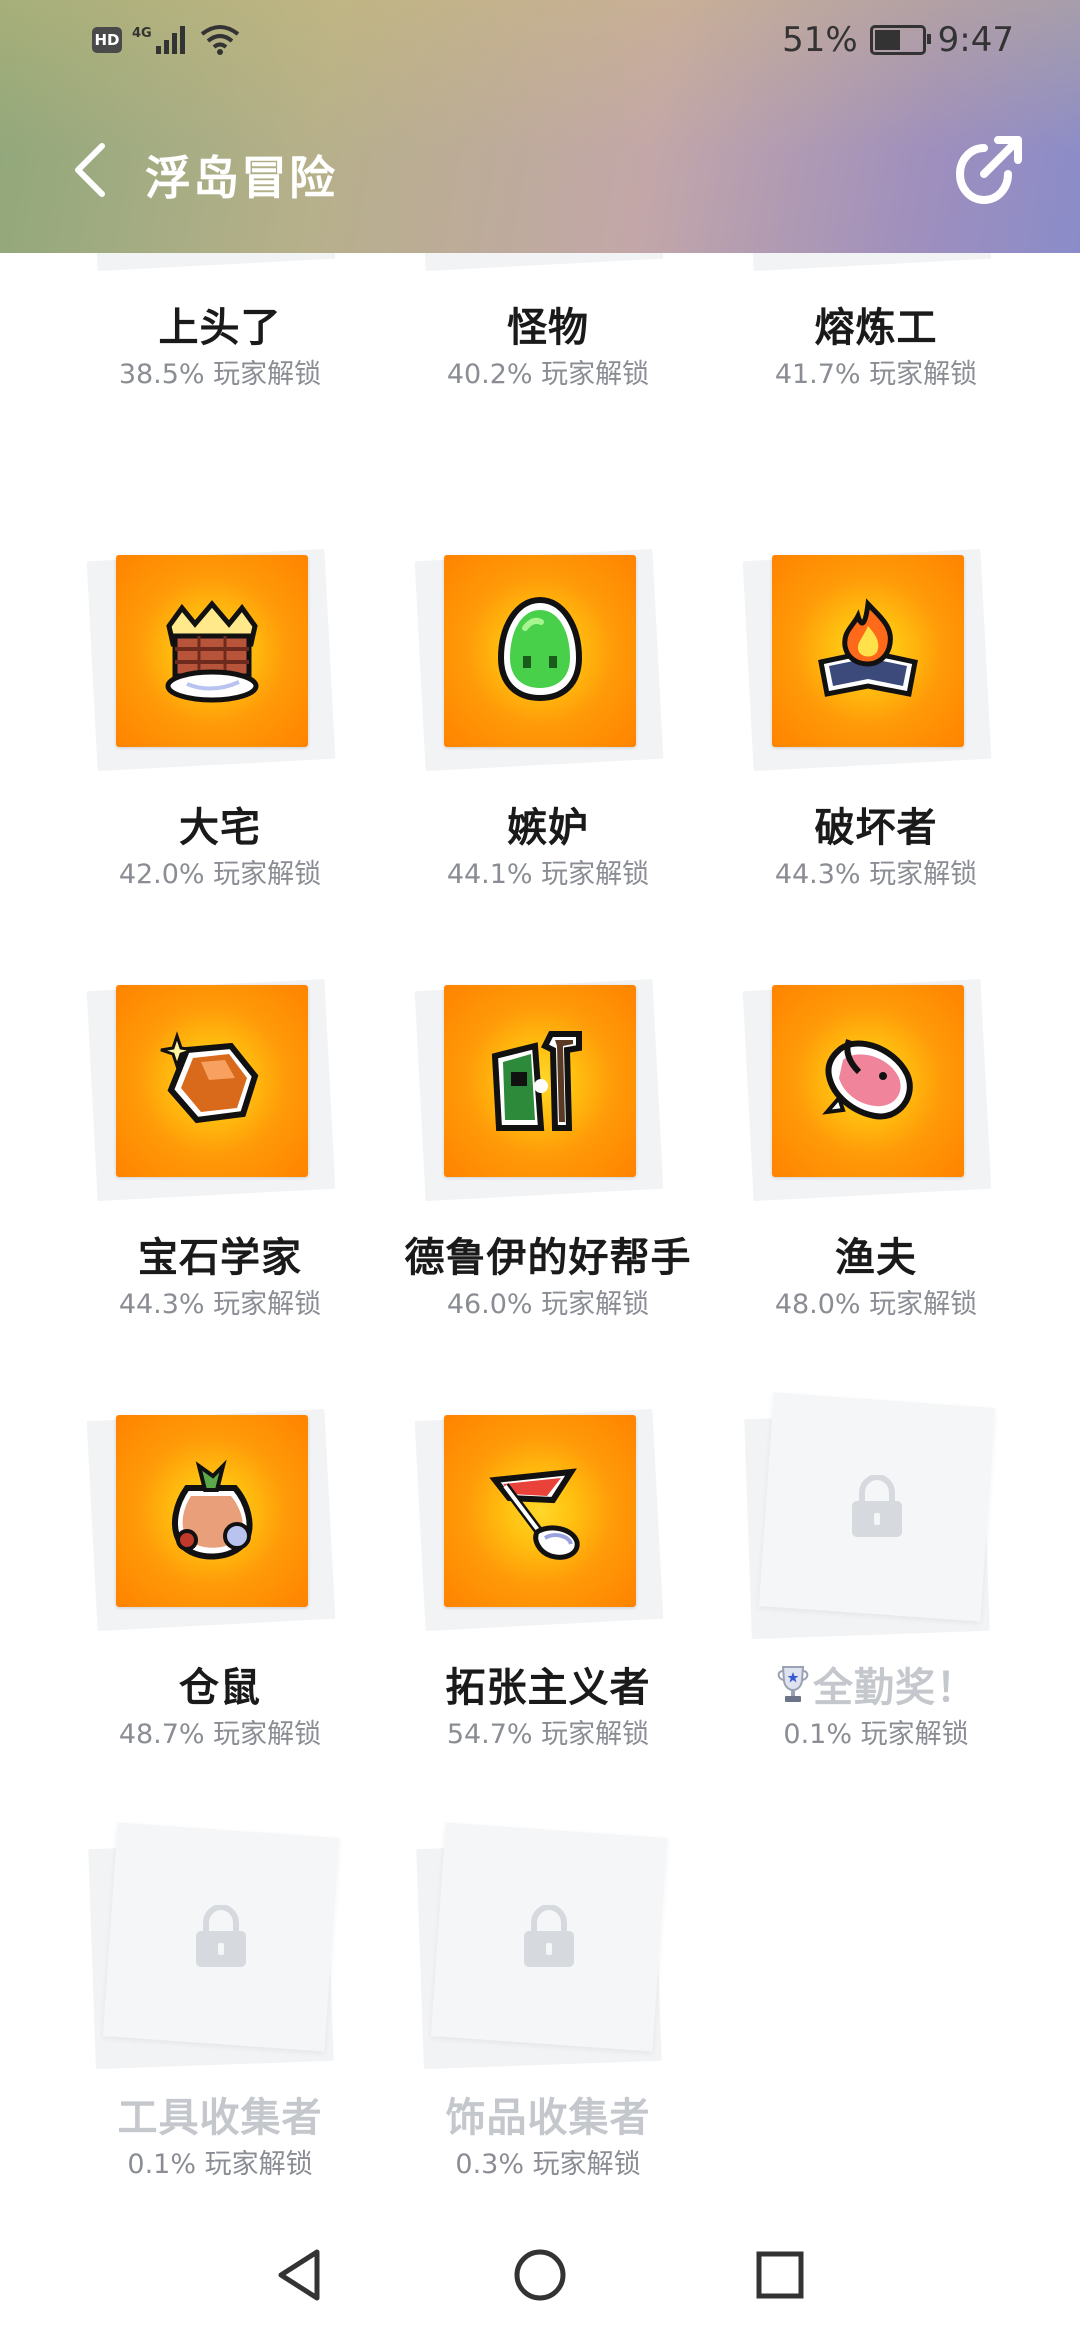 This screenshot has width=1080, height=2340. I want to click on achievement-rate: 41.7% 玩家解锁, so click(876, 374).